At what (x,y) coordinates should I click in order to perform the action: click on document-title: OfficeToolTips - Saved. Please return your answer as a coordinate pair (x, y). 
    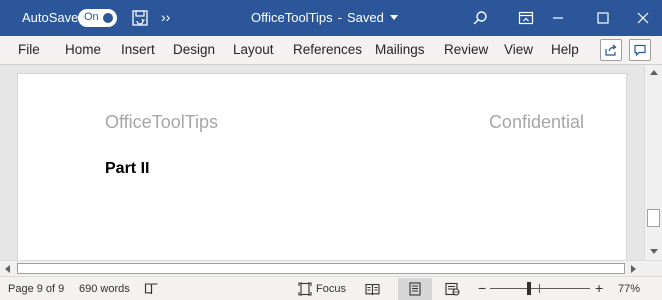
    Looking at the image, I should click on (324, 17).